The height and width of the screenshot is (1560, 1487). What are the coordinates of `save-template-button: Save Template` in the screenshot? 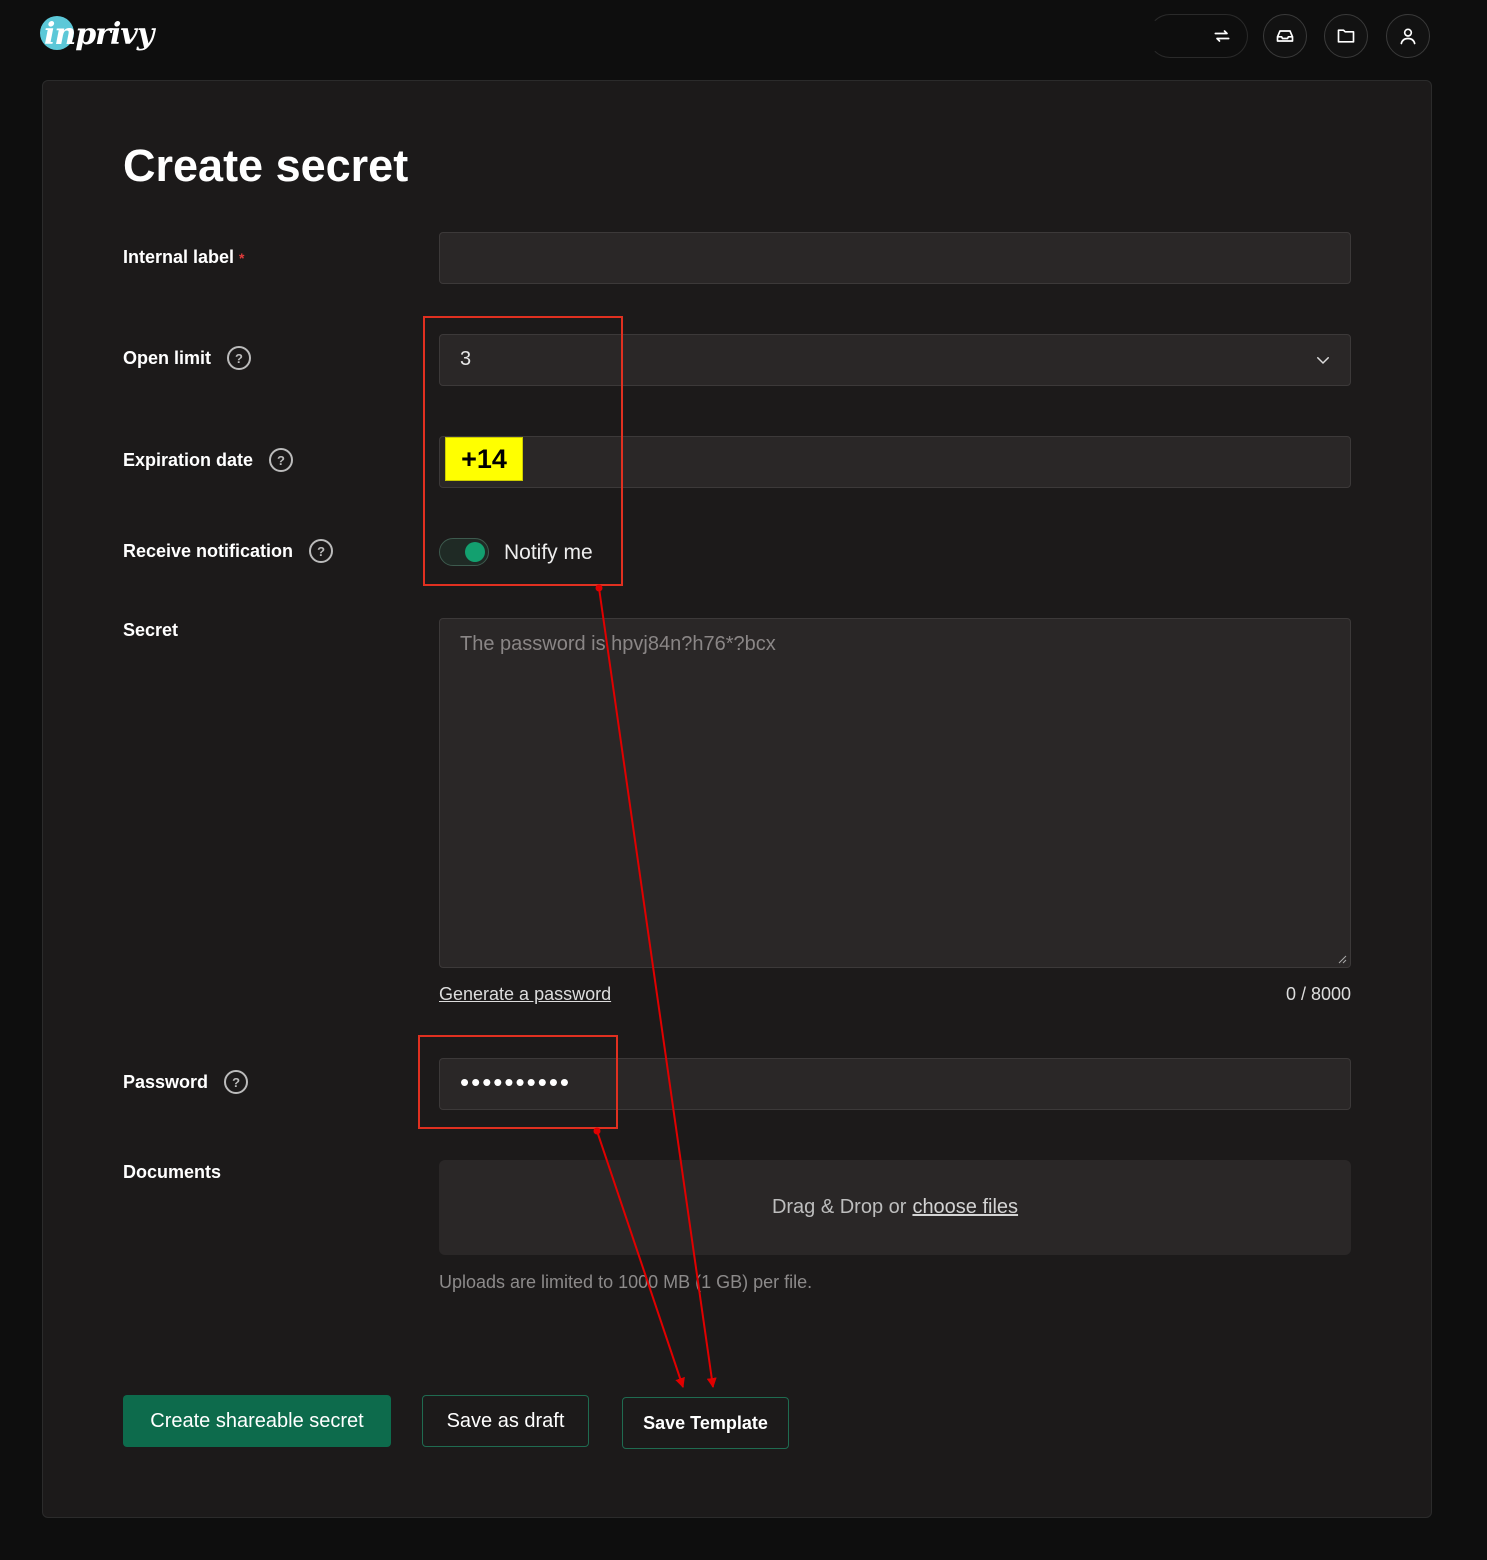 It's located at (705, 1423).